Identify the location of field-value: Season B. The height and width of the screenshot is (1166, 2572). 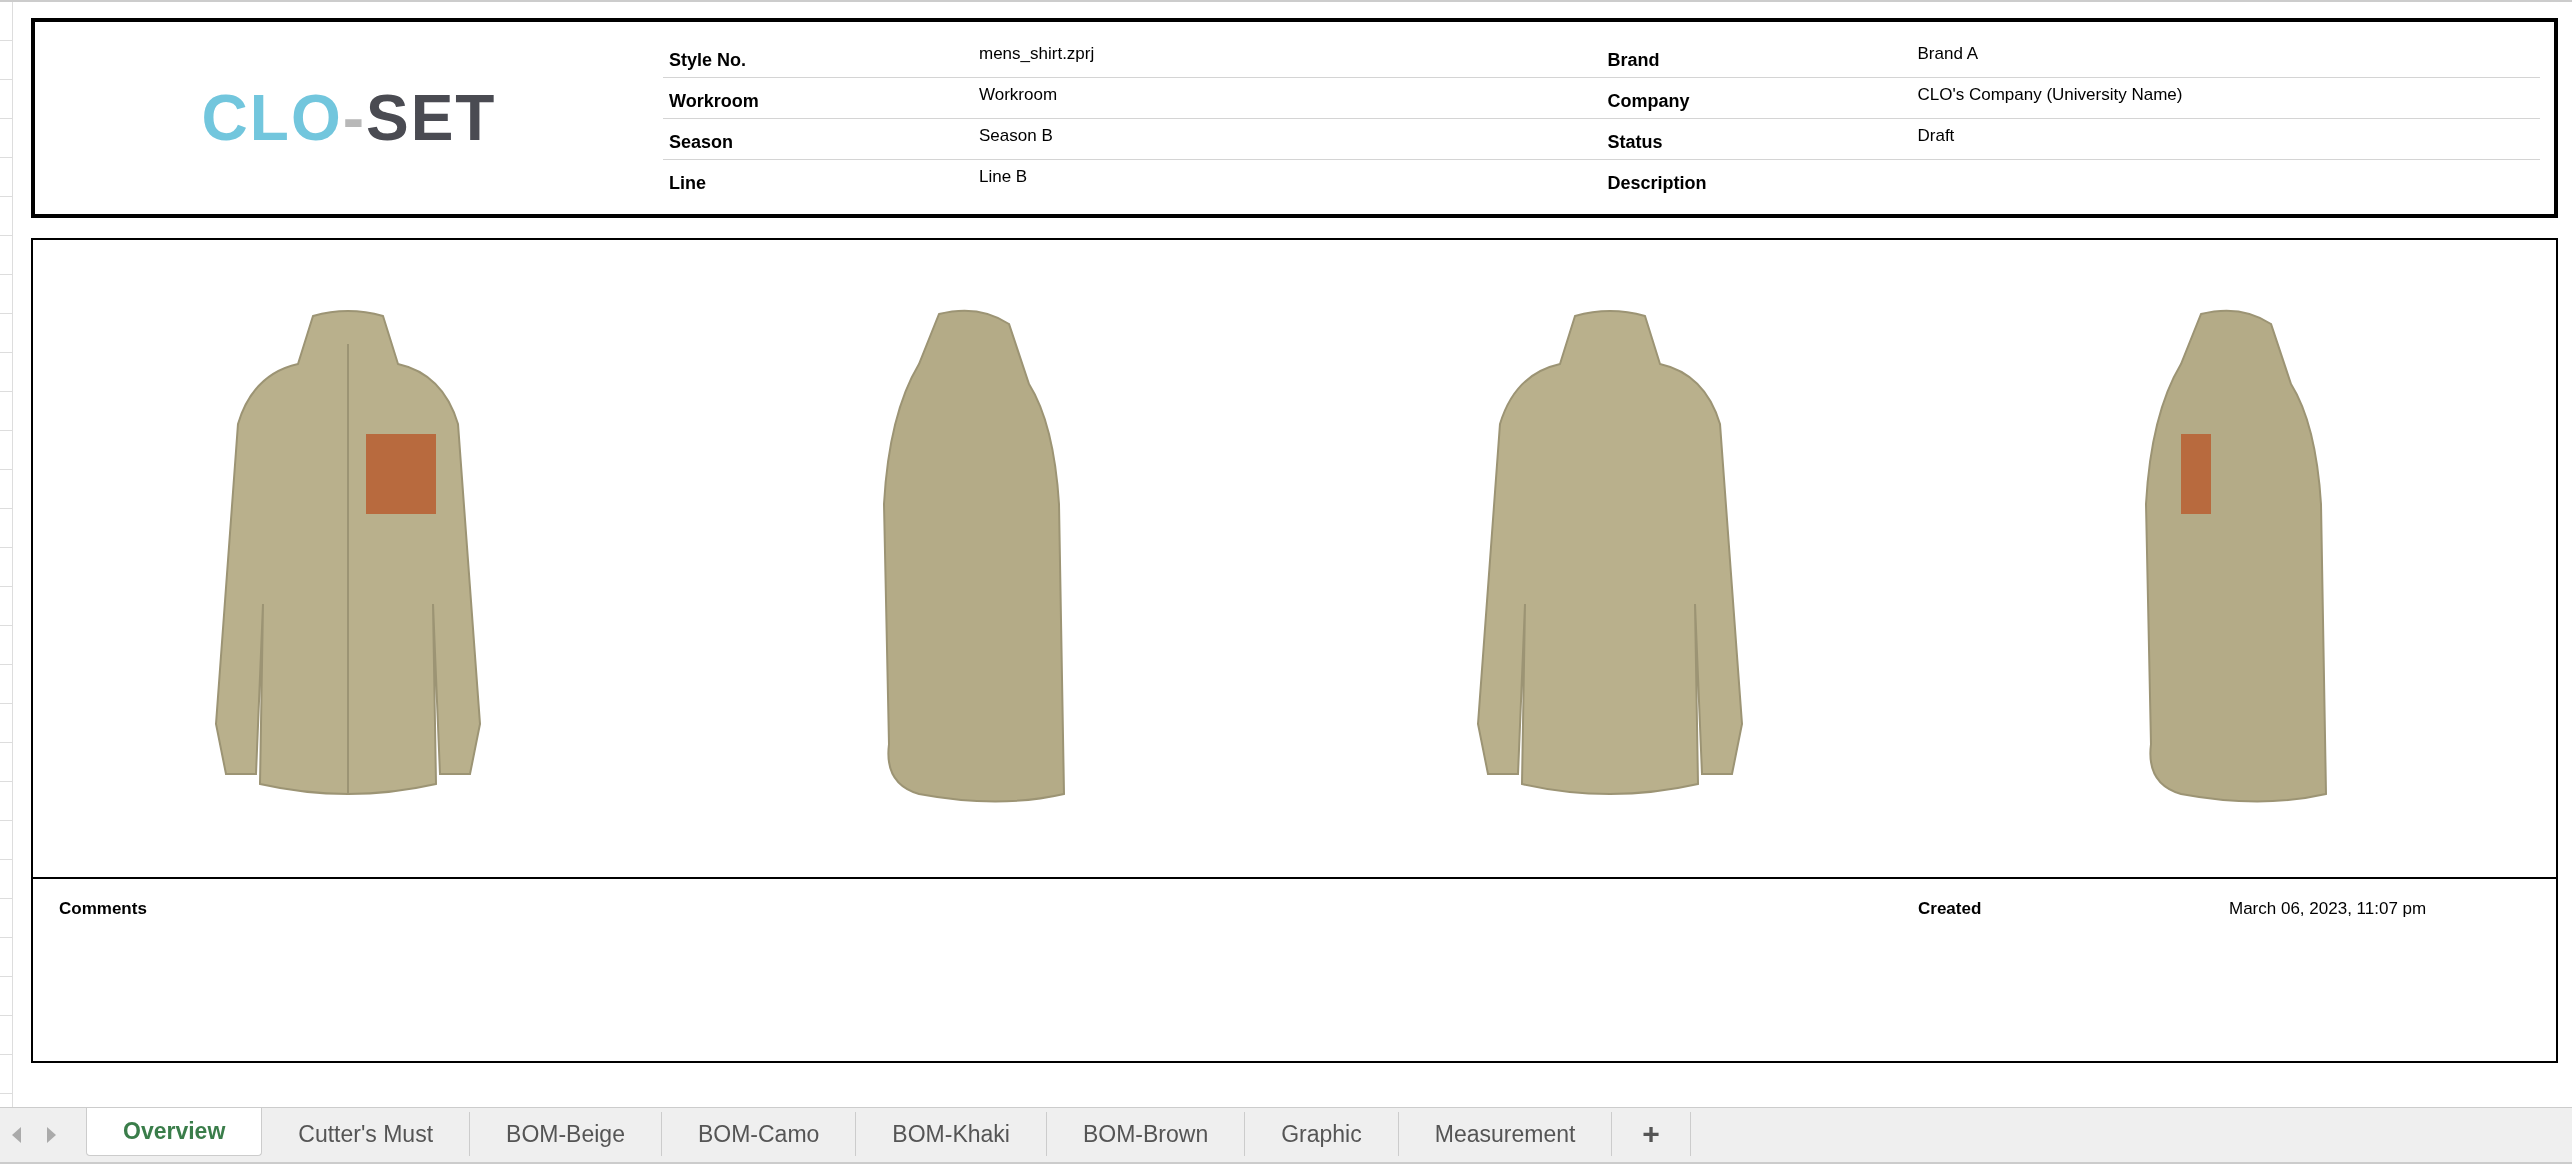
(1016, 136).